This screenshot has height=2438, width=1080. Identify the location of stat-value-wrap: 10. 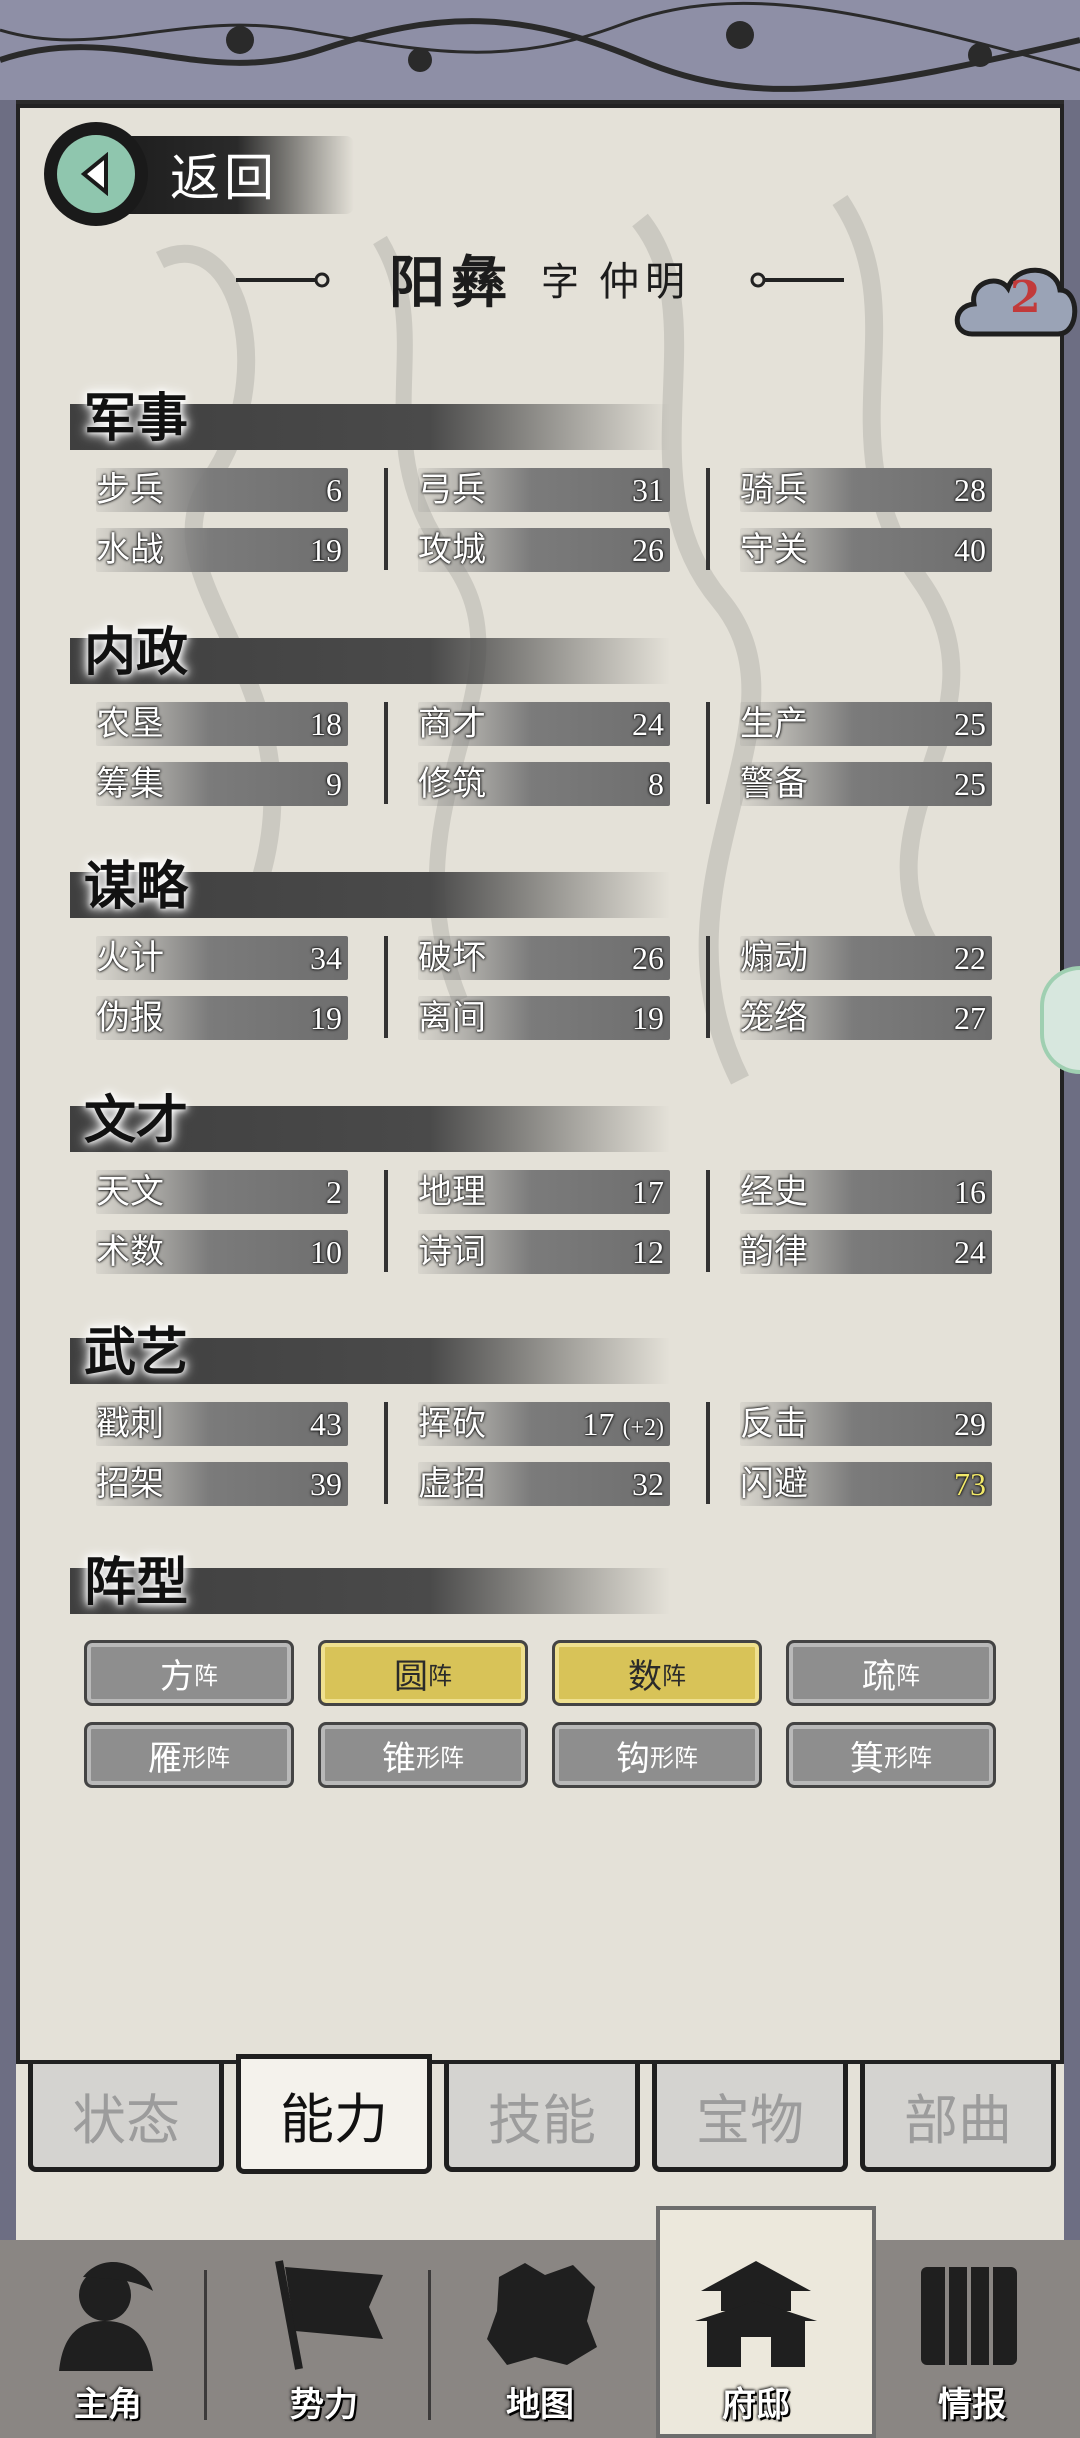
(326, 1252).